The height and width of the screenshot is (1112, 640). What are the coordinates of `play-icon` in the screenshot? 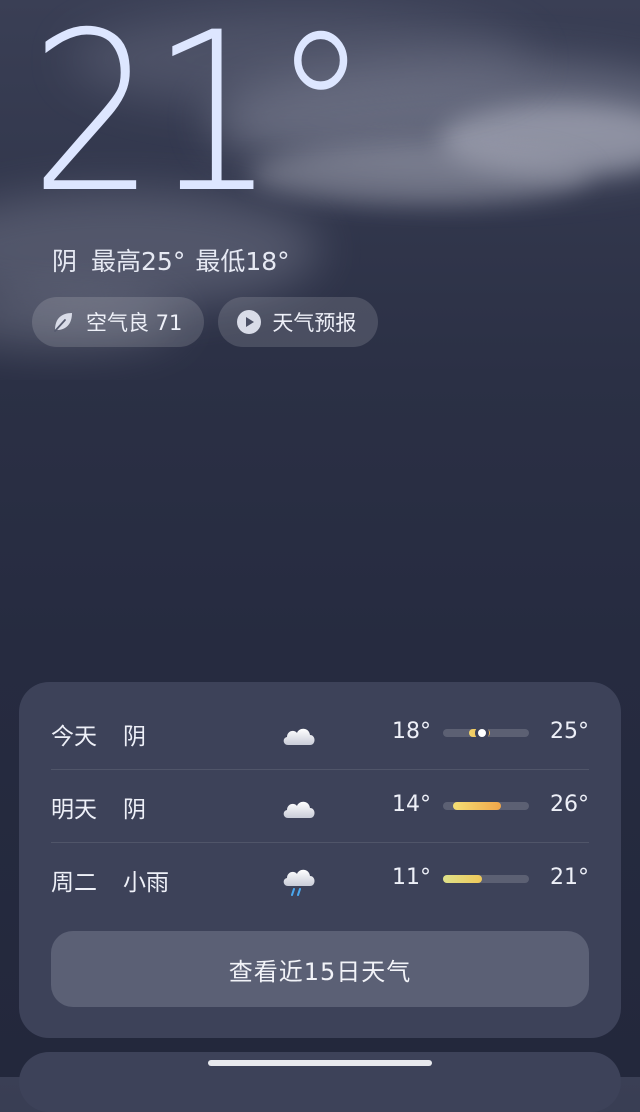 It's located at (249, 322).